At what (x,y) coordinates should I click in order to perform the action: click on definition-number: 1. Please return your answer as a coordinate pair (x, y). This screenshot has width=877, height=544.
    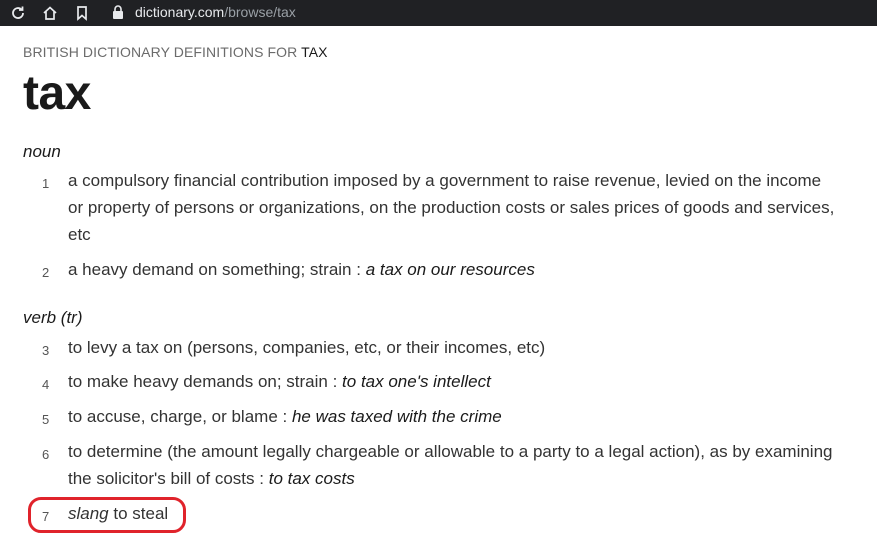
    Looking at the image, I should click on (46, 183).